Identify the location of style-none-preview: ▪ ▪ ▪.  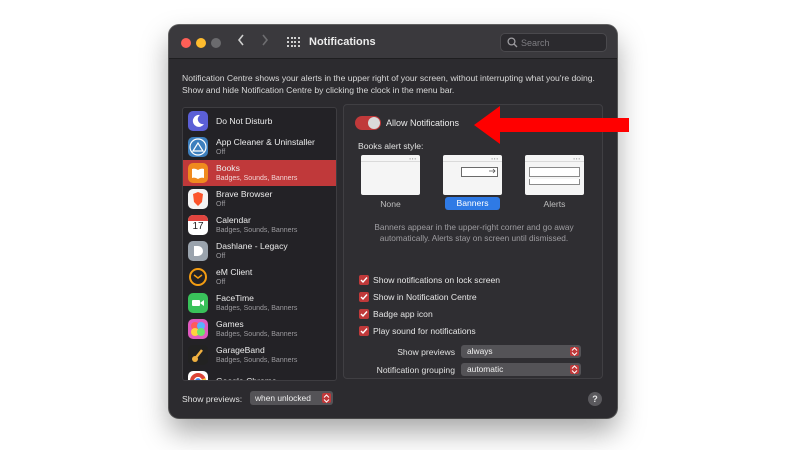
(390, 175).